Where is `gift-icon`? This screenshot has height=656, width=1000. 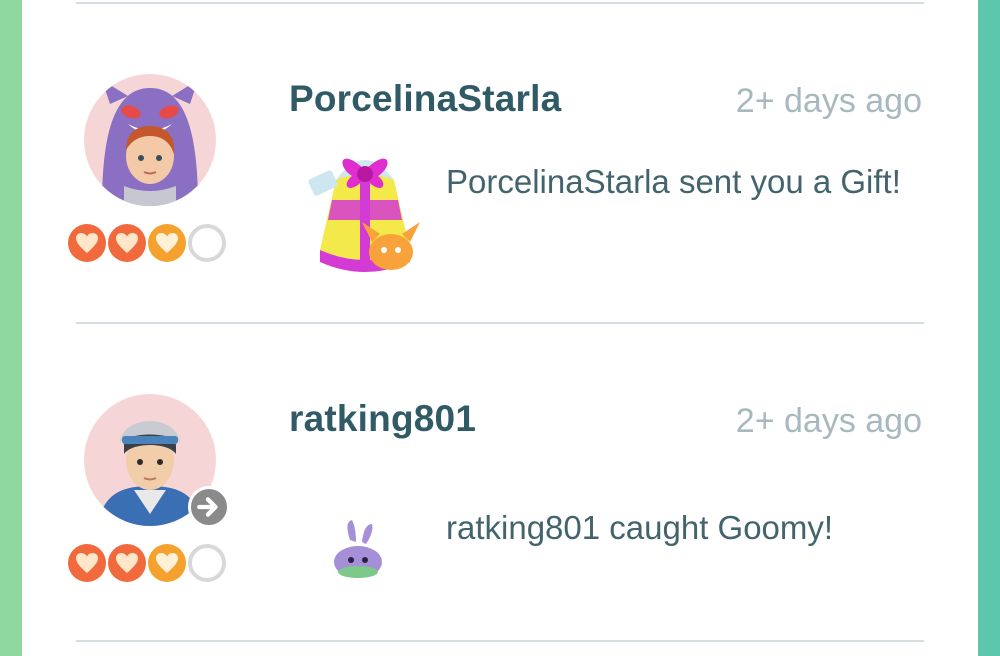 gift-icon is located at coordinates (365, 205).